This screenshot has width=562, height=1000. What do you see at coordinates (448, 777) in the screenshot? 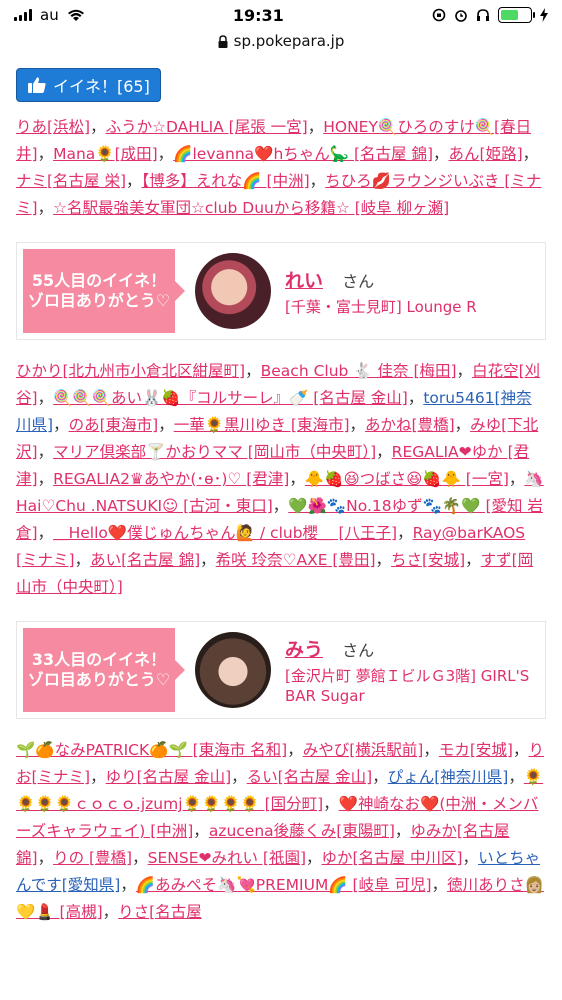
I see `liker-link: ぴょん[神奈川県]` at bounding box center [448, 777].